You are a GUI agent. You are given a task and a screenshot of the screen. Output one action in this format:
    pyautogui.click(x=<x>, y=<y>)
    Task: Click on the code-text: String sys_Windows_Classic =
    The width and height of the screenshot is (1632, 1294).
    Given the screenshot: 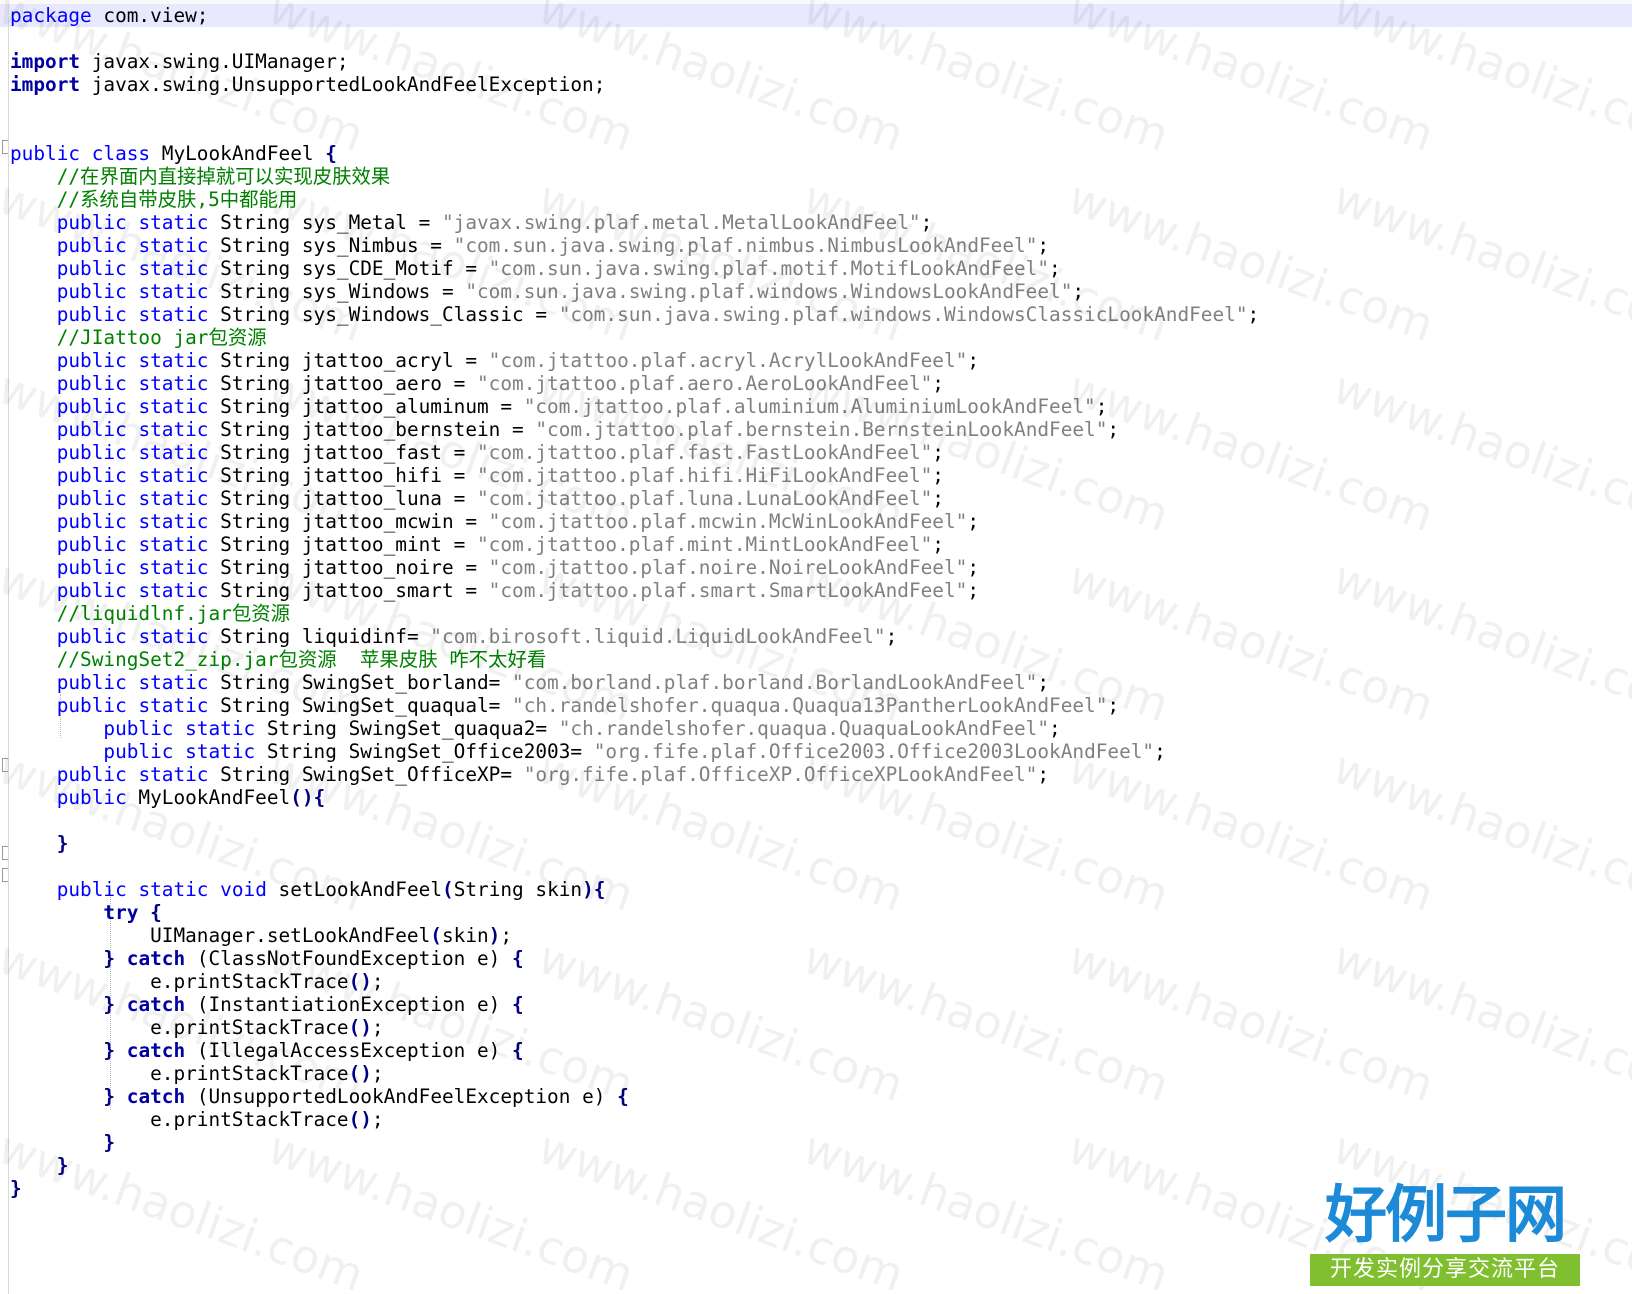 What is the action you would take?
    pyautogui.click(x=383, y=314)
    